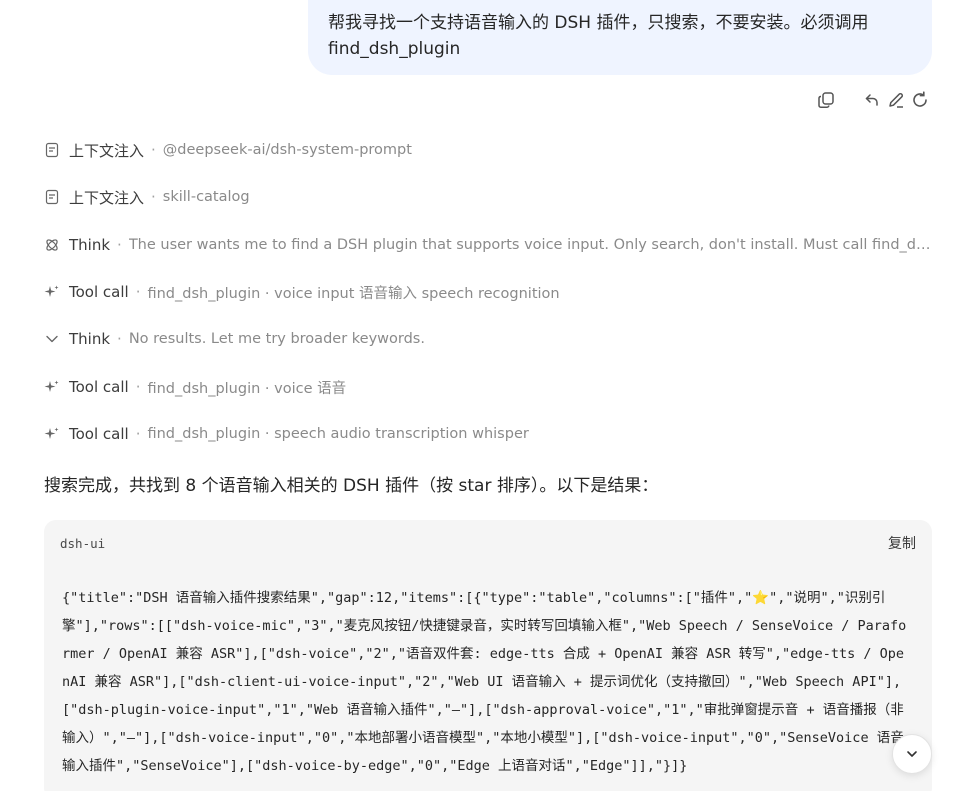 This screenshot has width=960, height=791. I want to click on step-context-injection: 上下文注入 · skill-catalog, so click(488, 197).